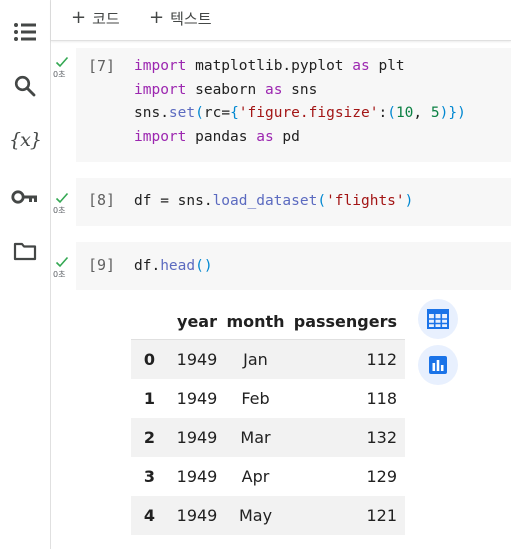 The image size is (511, 549). I want to click on table-grid-icon, so click(438, 319).